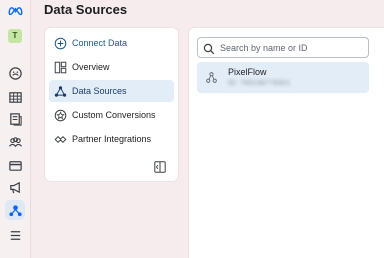  I want to click on nav-item-overview: Overview, so click(111, 67).